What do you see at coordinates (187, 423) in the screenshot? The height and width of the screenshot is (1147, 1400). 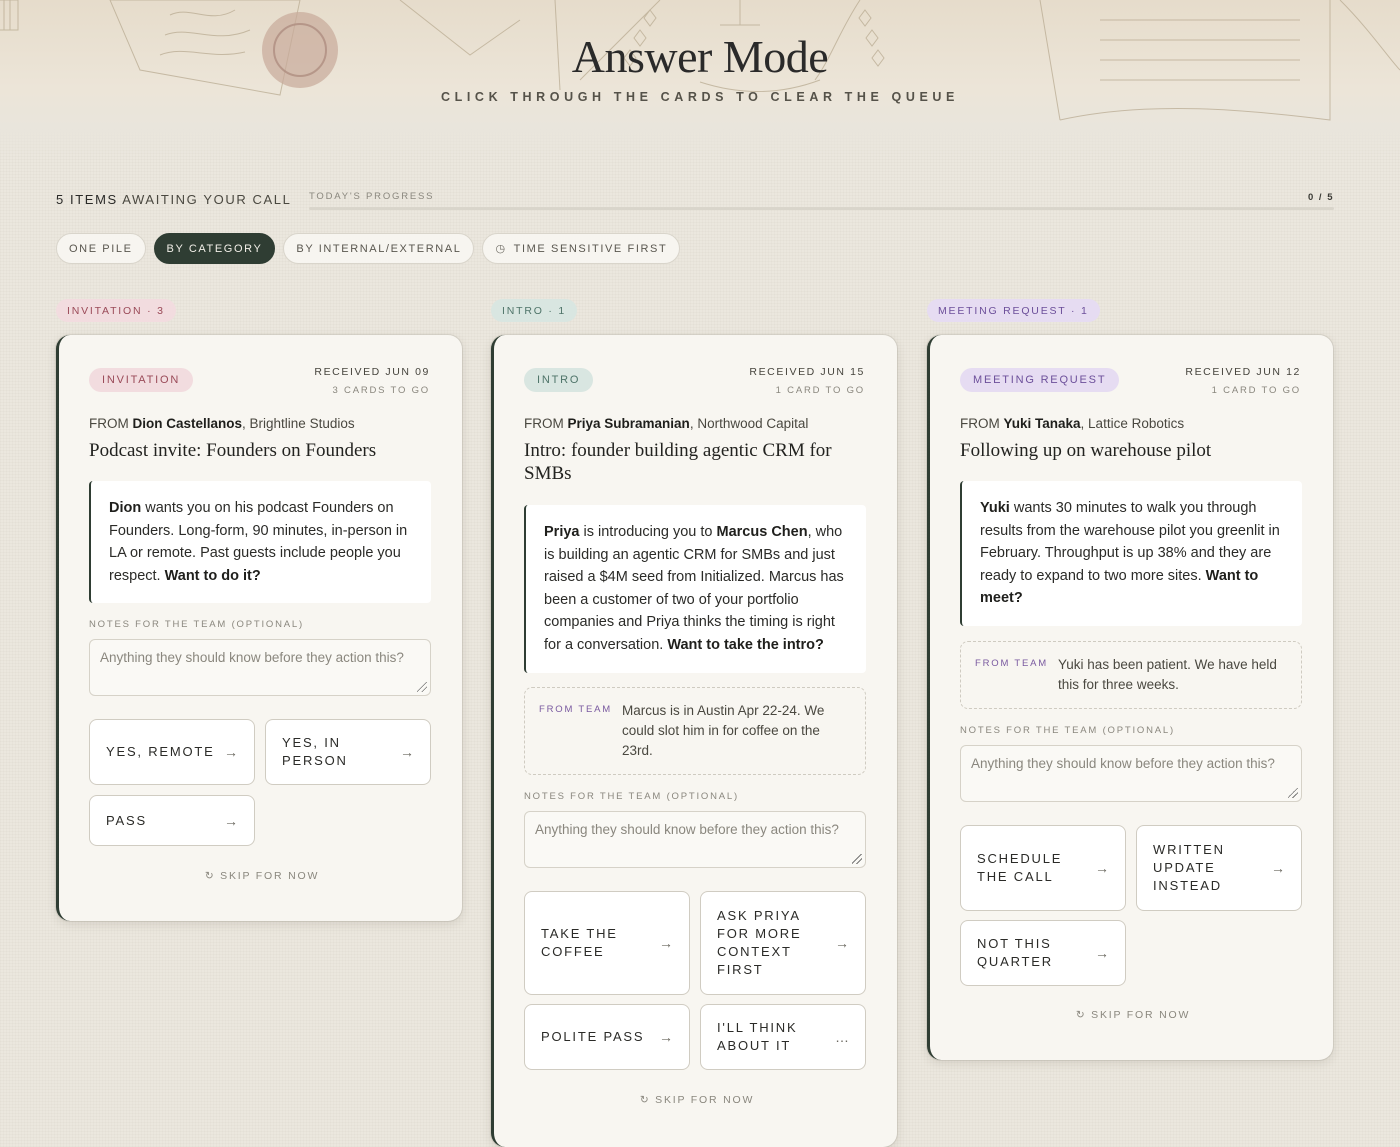 I see `sender-name: Dion Castellanos` at bounding box center [187, 423].